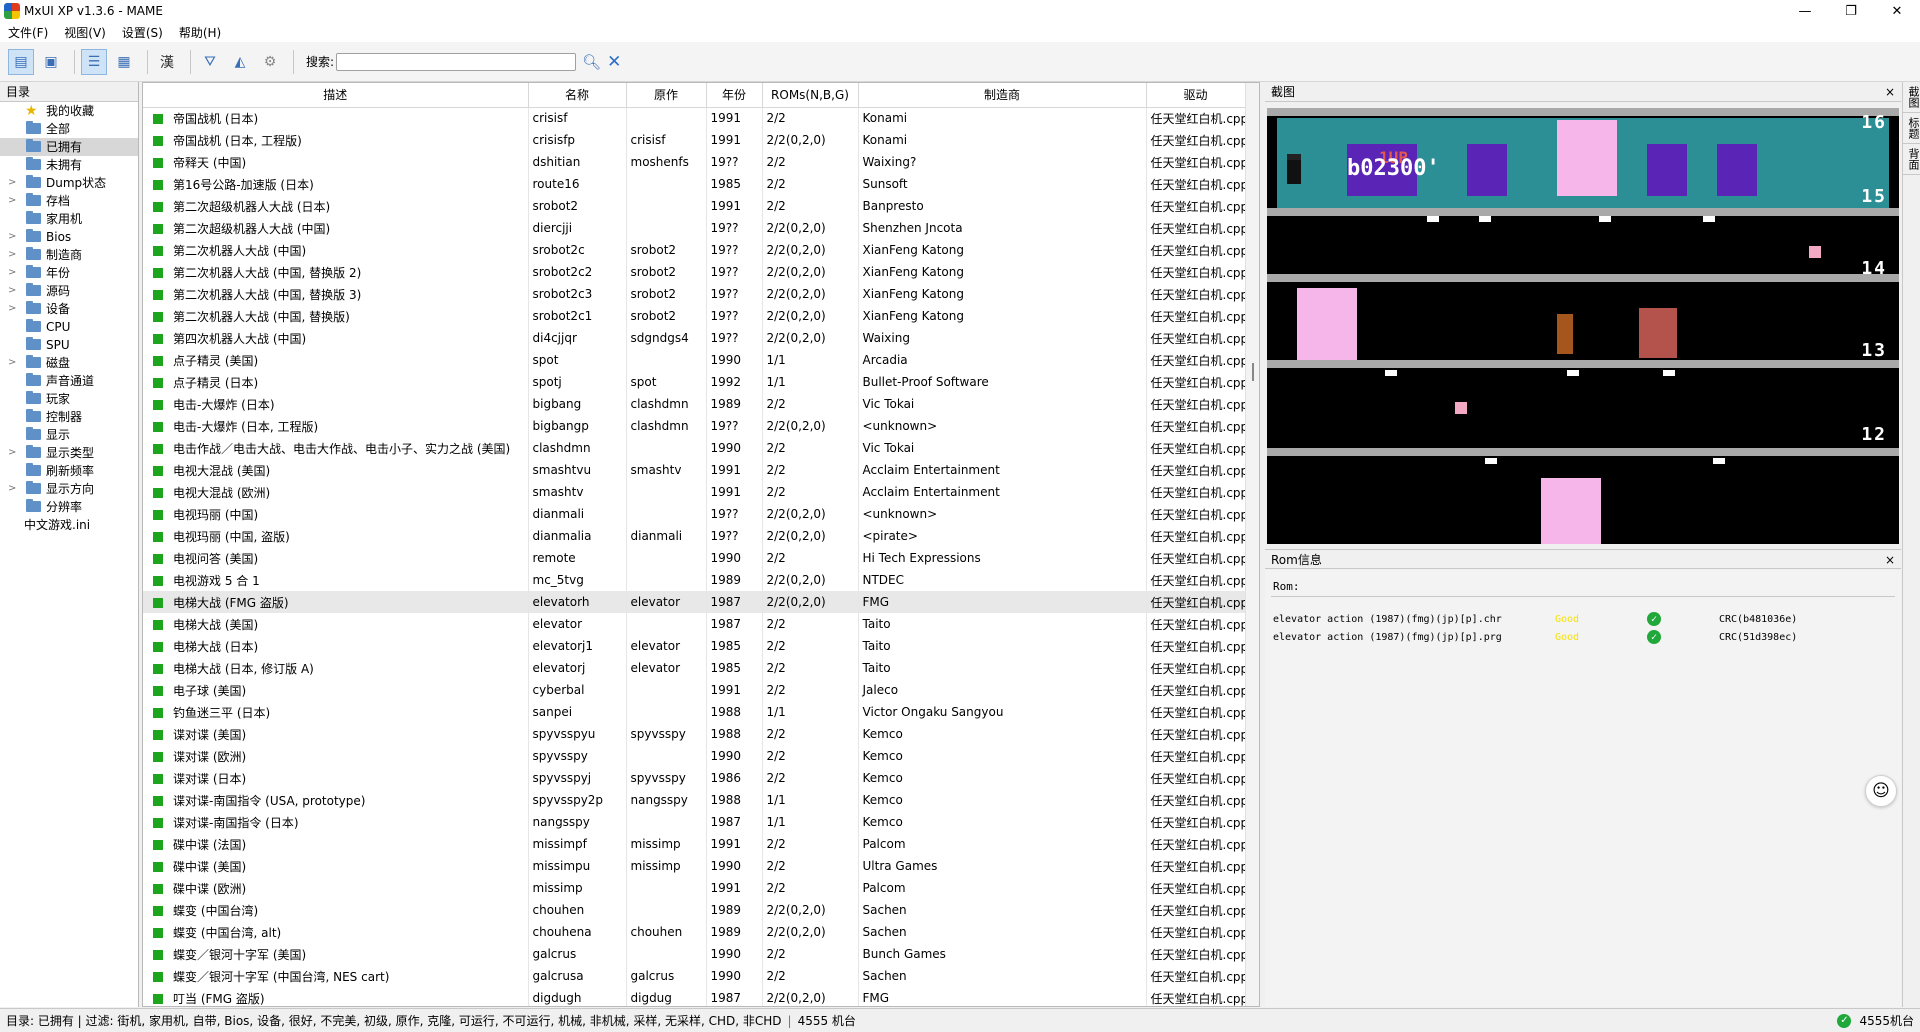 The width and height of the screenshot is (1920, 1032). What do you see at coordinates (1897, 11) in the screenshot?
I see `close-button: ✕` at bounding box center [1897, 11].